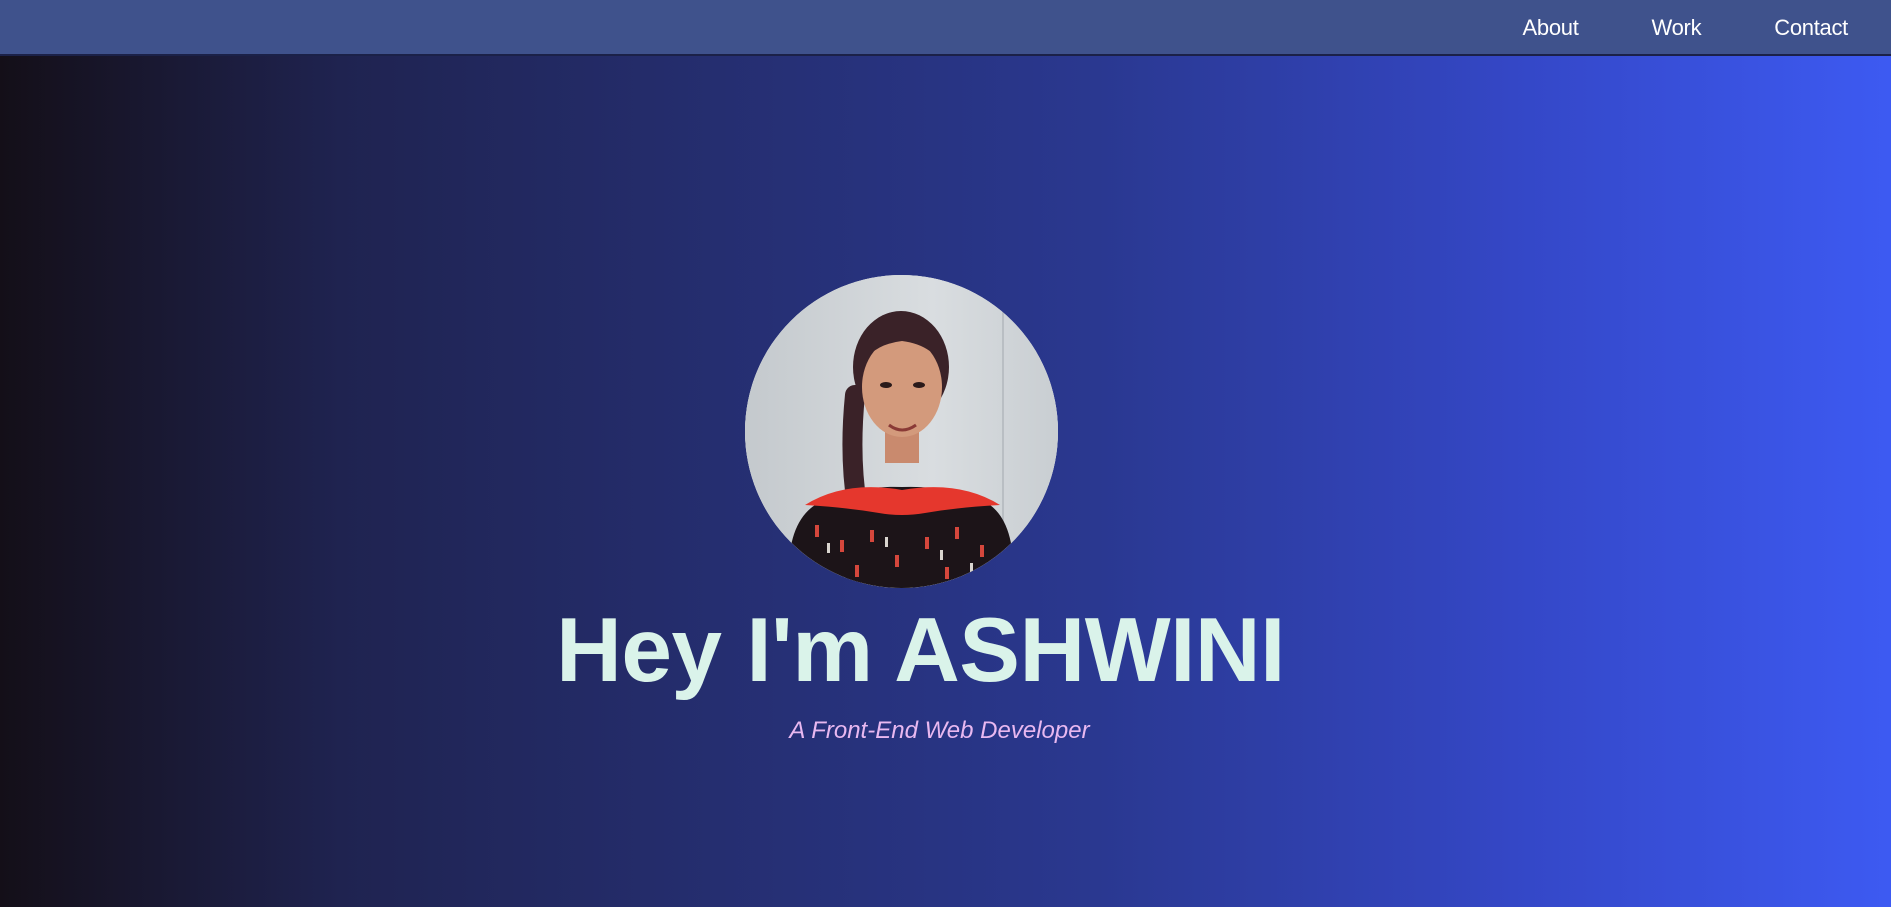 The height and width of the screenshot is (907, 1891). I want to click on nav-link-work: Work, so click(1677, 28).